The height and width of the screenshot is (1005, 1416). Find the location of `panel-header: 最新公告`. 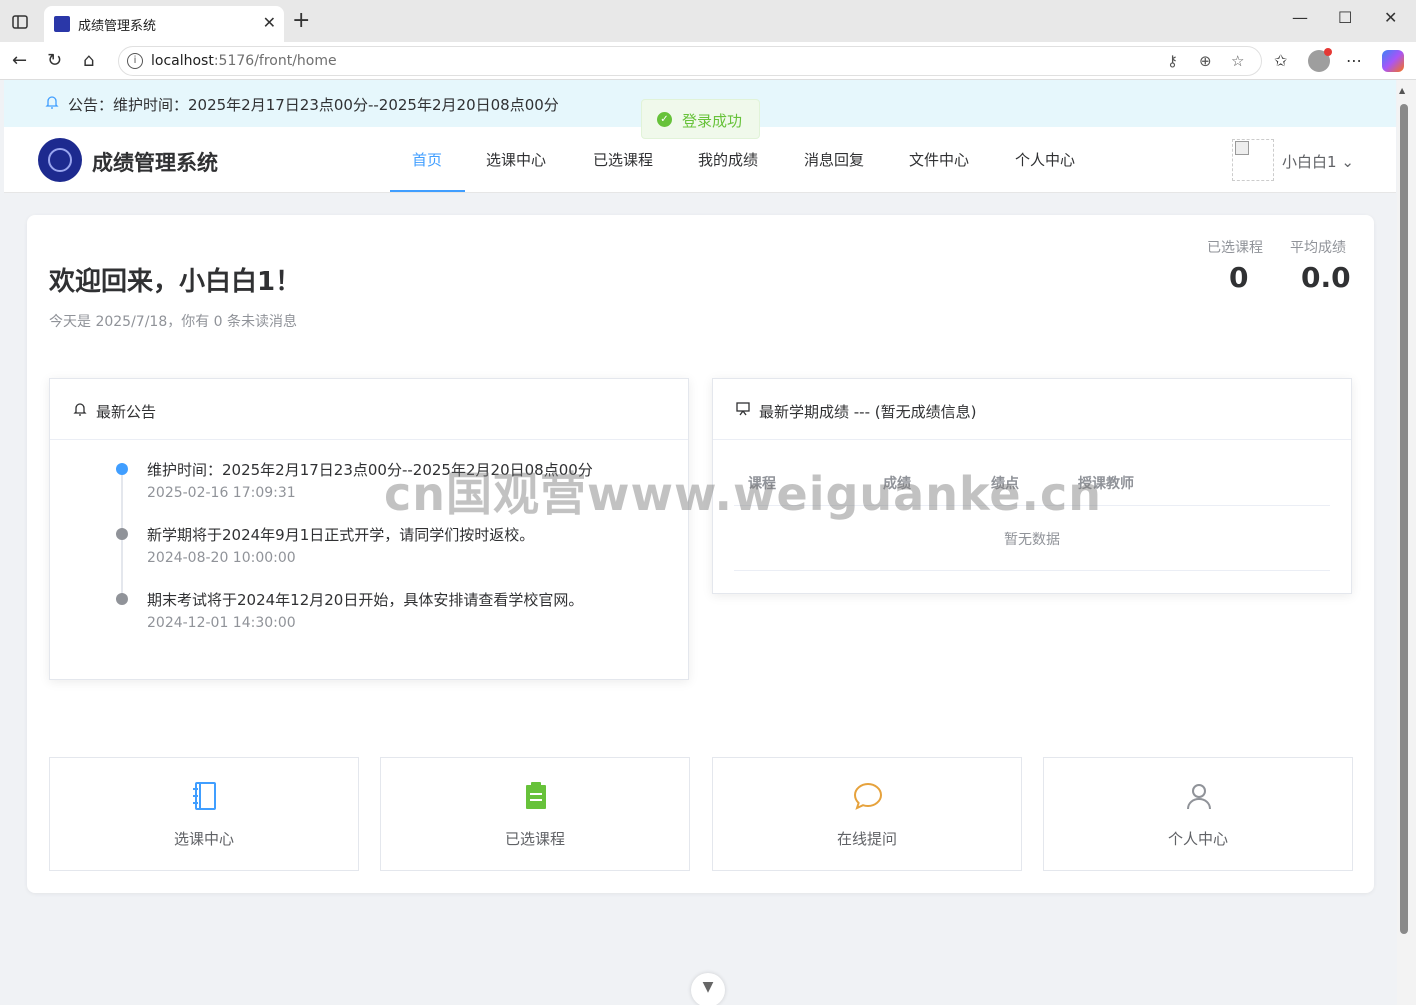

panel-header: 最新公告 is located at coordinates (369, 409).